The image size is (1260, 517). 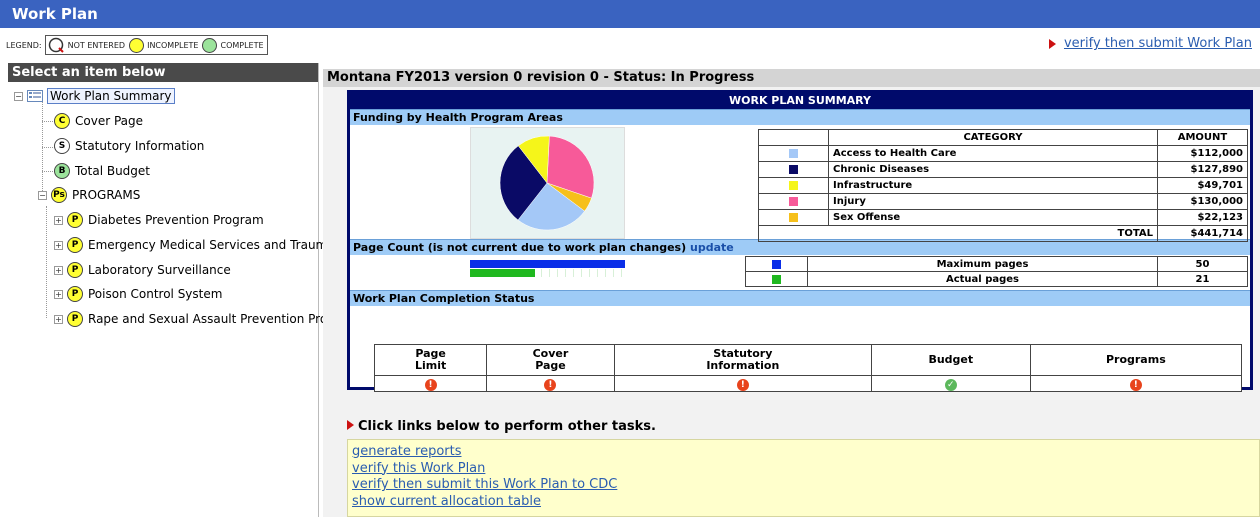 I want to click on incomplete-icon: C, so click(x=62, y=121).